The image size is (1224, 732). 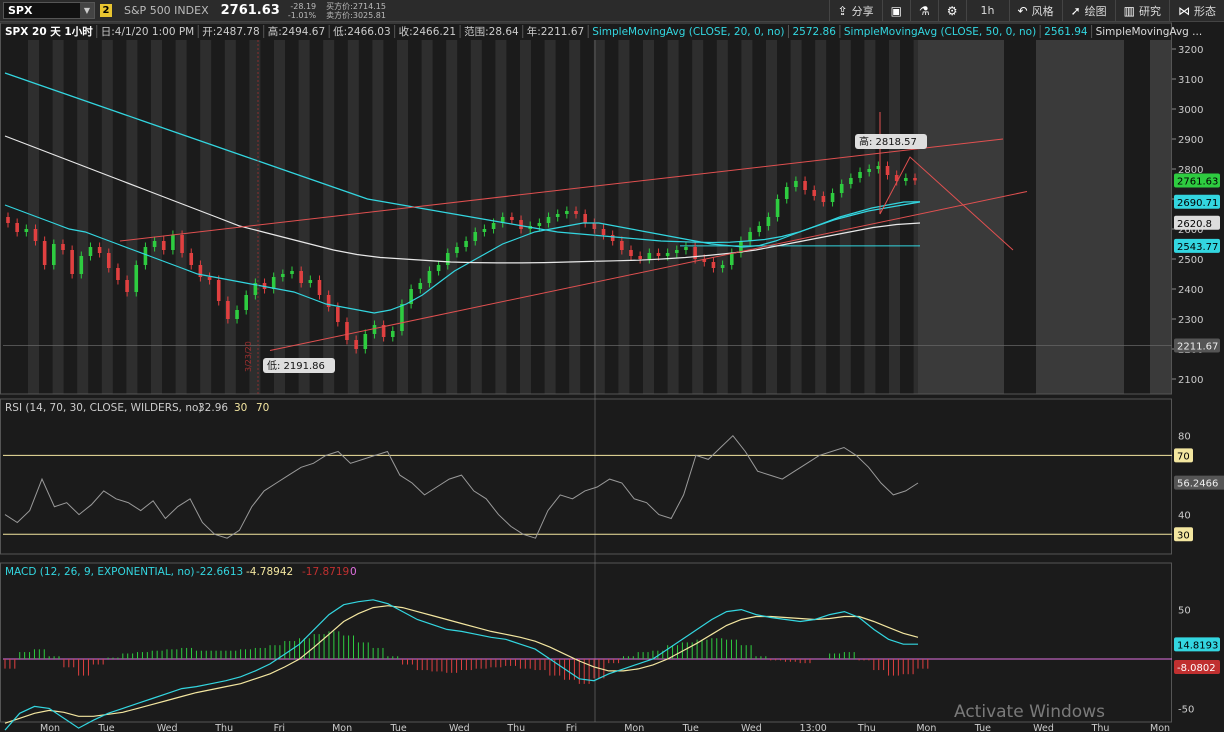 I want to click on pattern-button: ⋈ 形态, so click(x=1196, y=10).